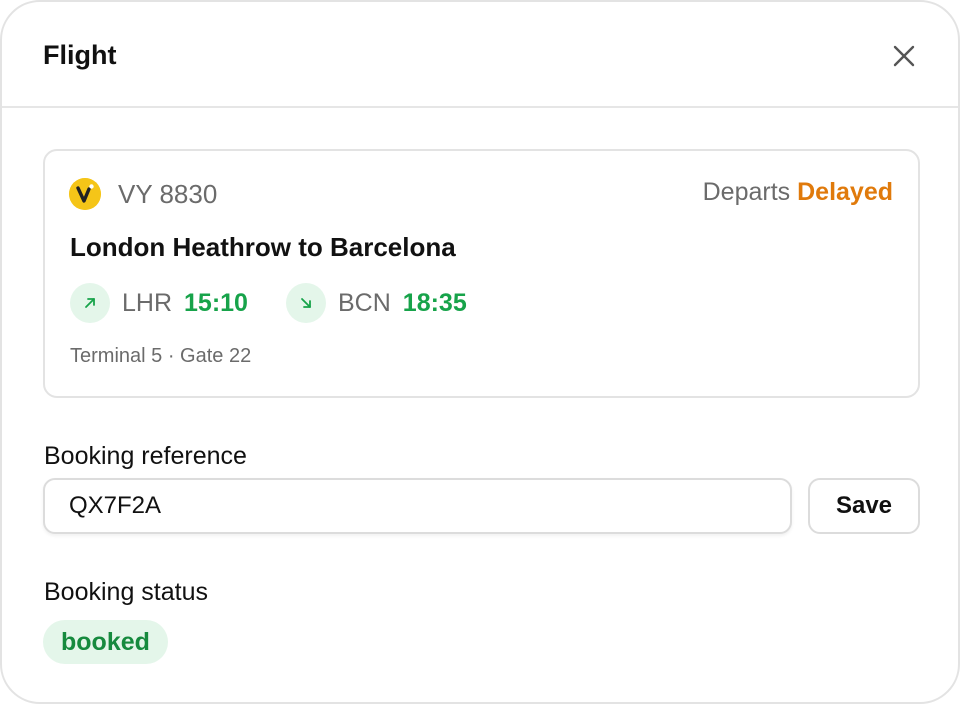  I want to click on departure-status: Departs Delayed, so click(798, 192).